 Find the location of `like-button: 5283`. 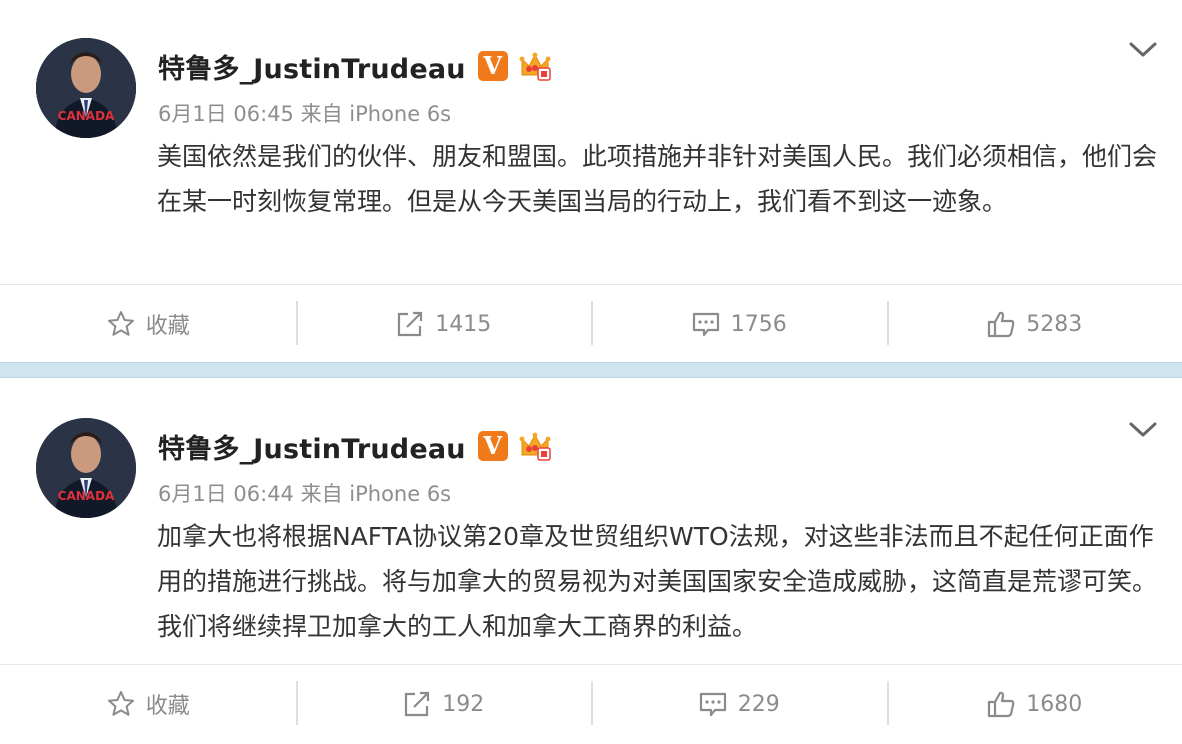

like-button: 5283 is located at coordinates (1034, 324).